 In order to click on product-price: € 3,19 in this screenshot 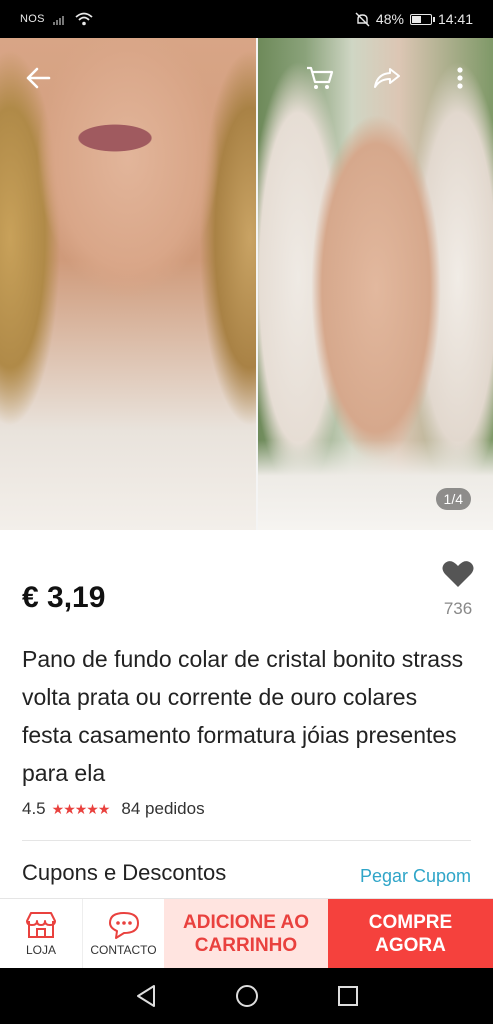, I will do `click(64, 597)`.